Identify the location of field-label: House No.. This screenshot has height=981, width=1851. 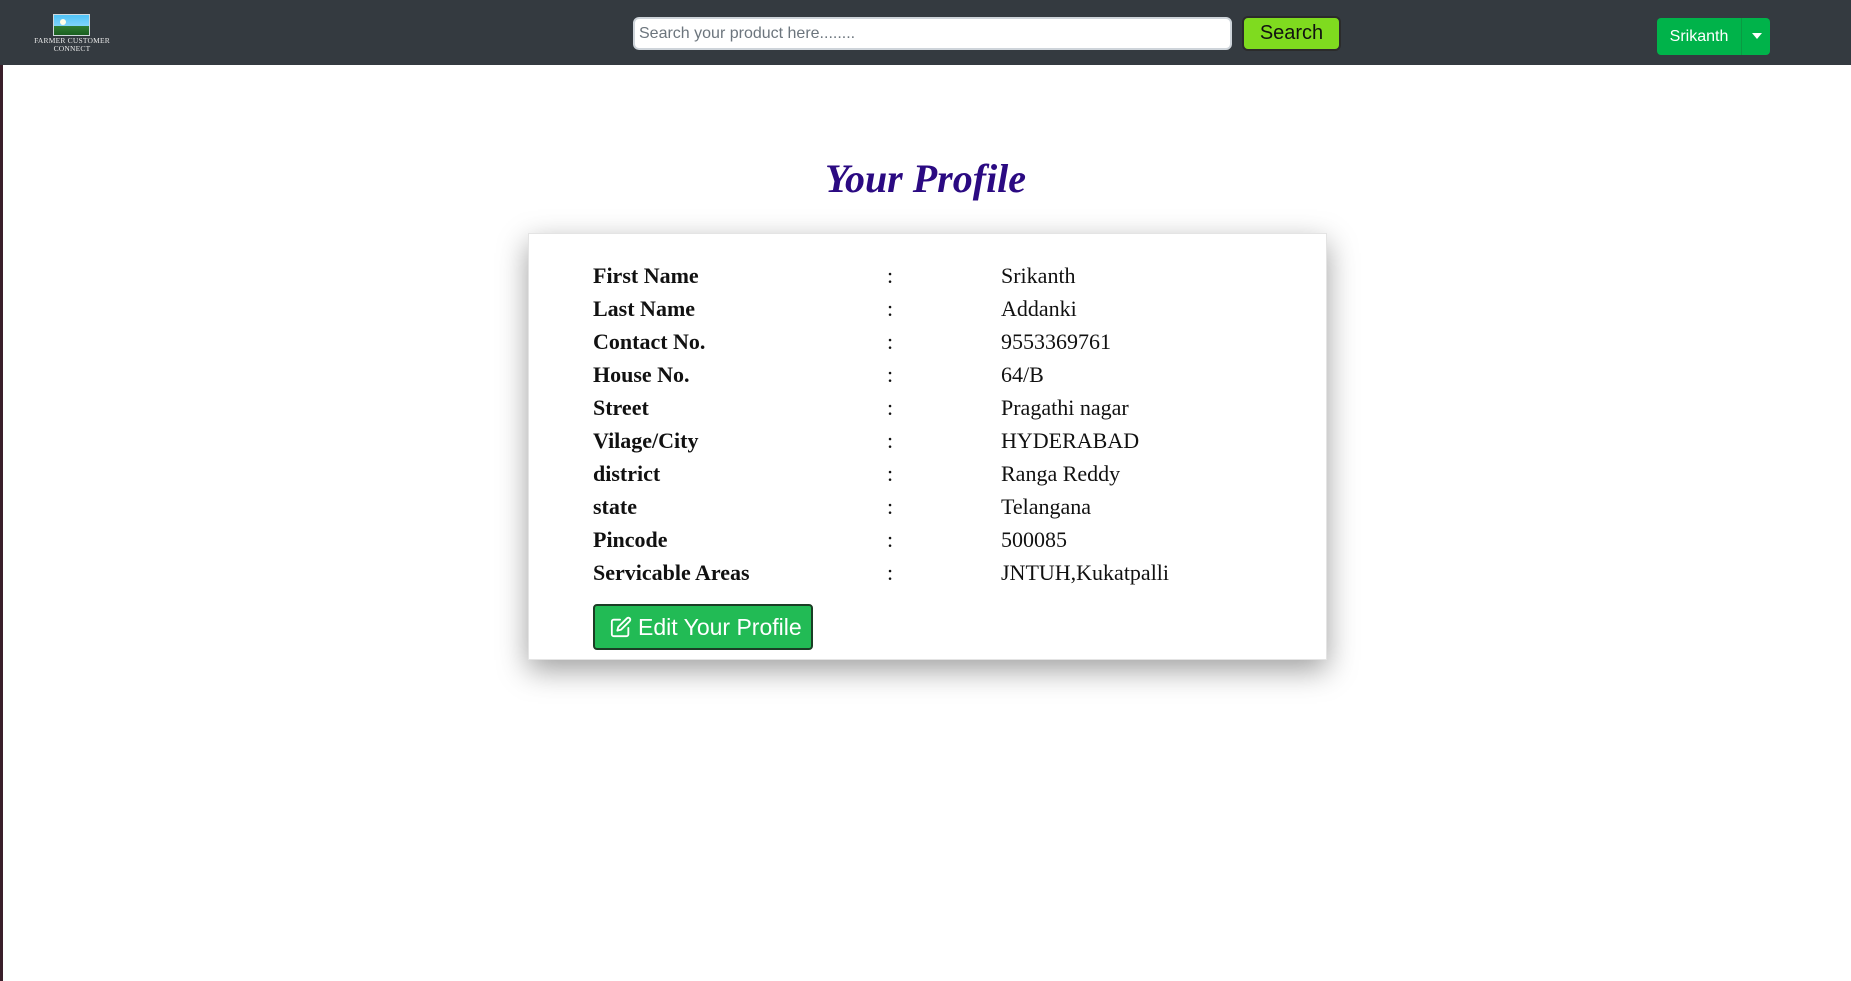
(641, 374).